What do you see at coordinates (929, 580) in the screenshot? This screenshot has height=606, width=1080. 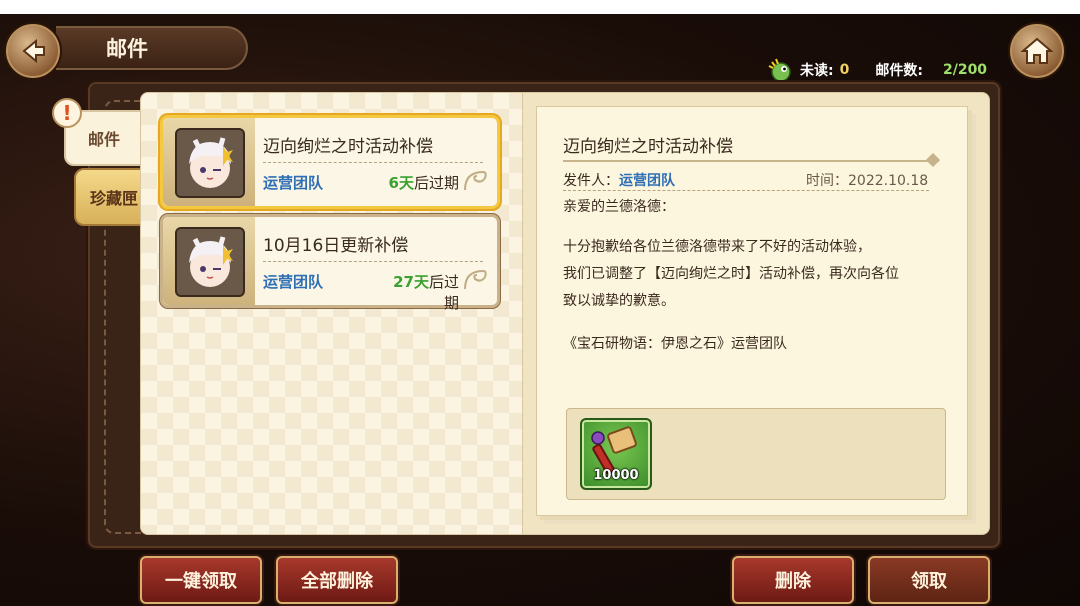 I see `claim-button: 领取` at bounding box center [929, 580].